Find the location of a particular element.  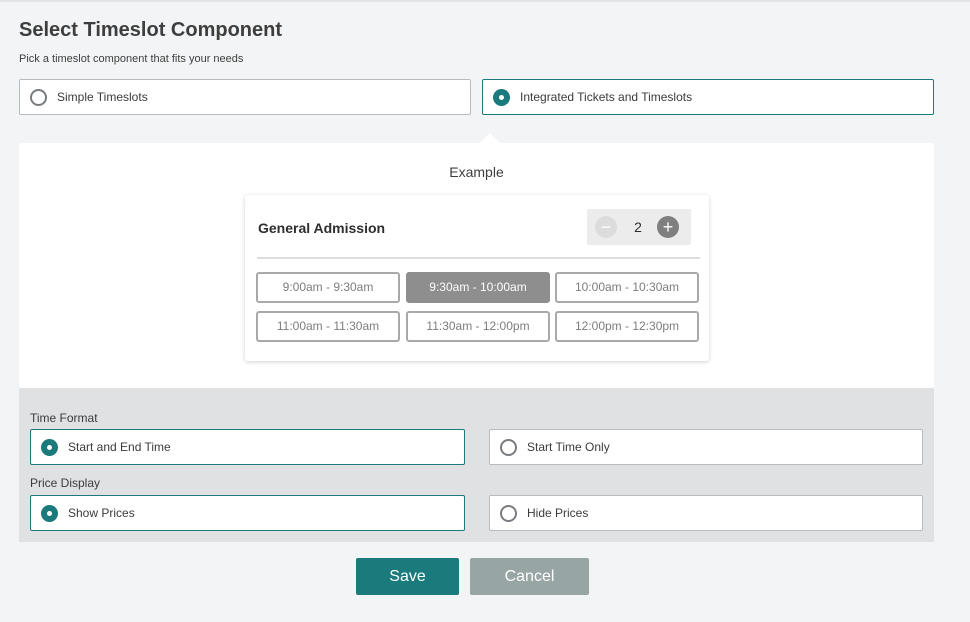

save-button: Save is located at coordinates (407, 576).